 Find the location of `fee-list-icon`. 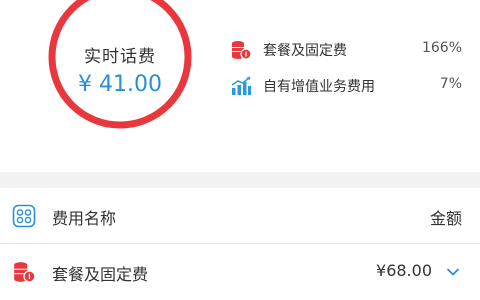

fee-list-icon is located at coordinates (24, 216).